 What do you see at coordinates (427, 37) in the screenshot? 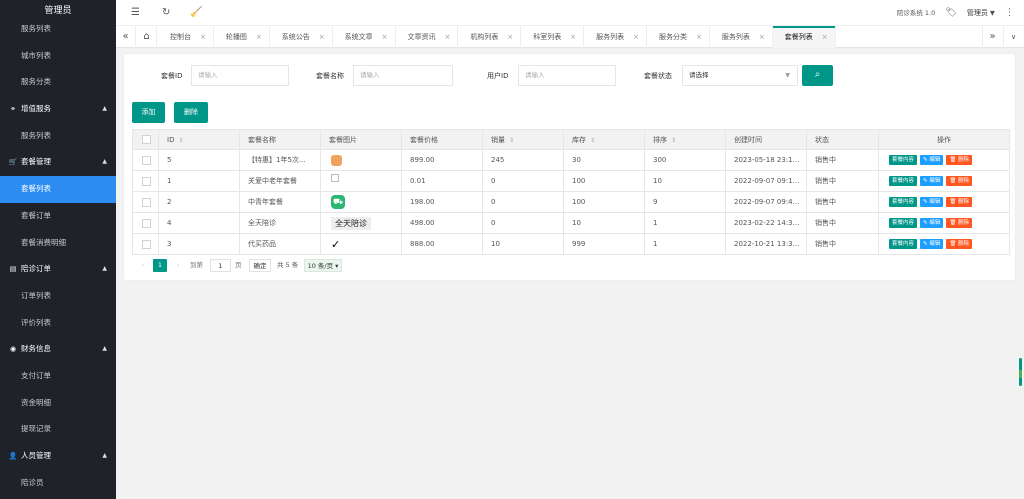
I see `tab: 文章资讯 ×` at bounding box center [427, 37].